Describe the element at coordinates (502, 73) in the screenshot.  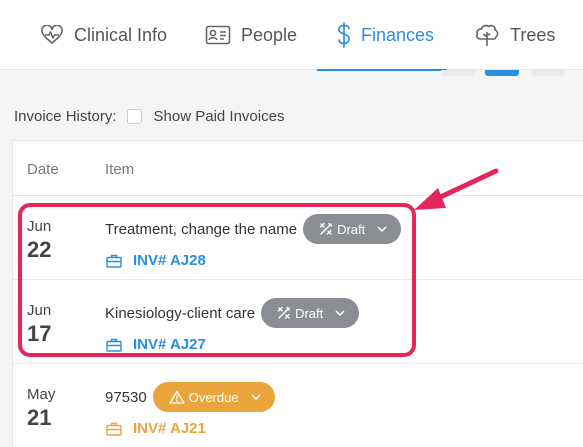
I see `toolbar-button-primary` at that location.